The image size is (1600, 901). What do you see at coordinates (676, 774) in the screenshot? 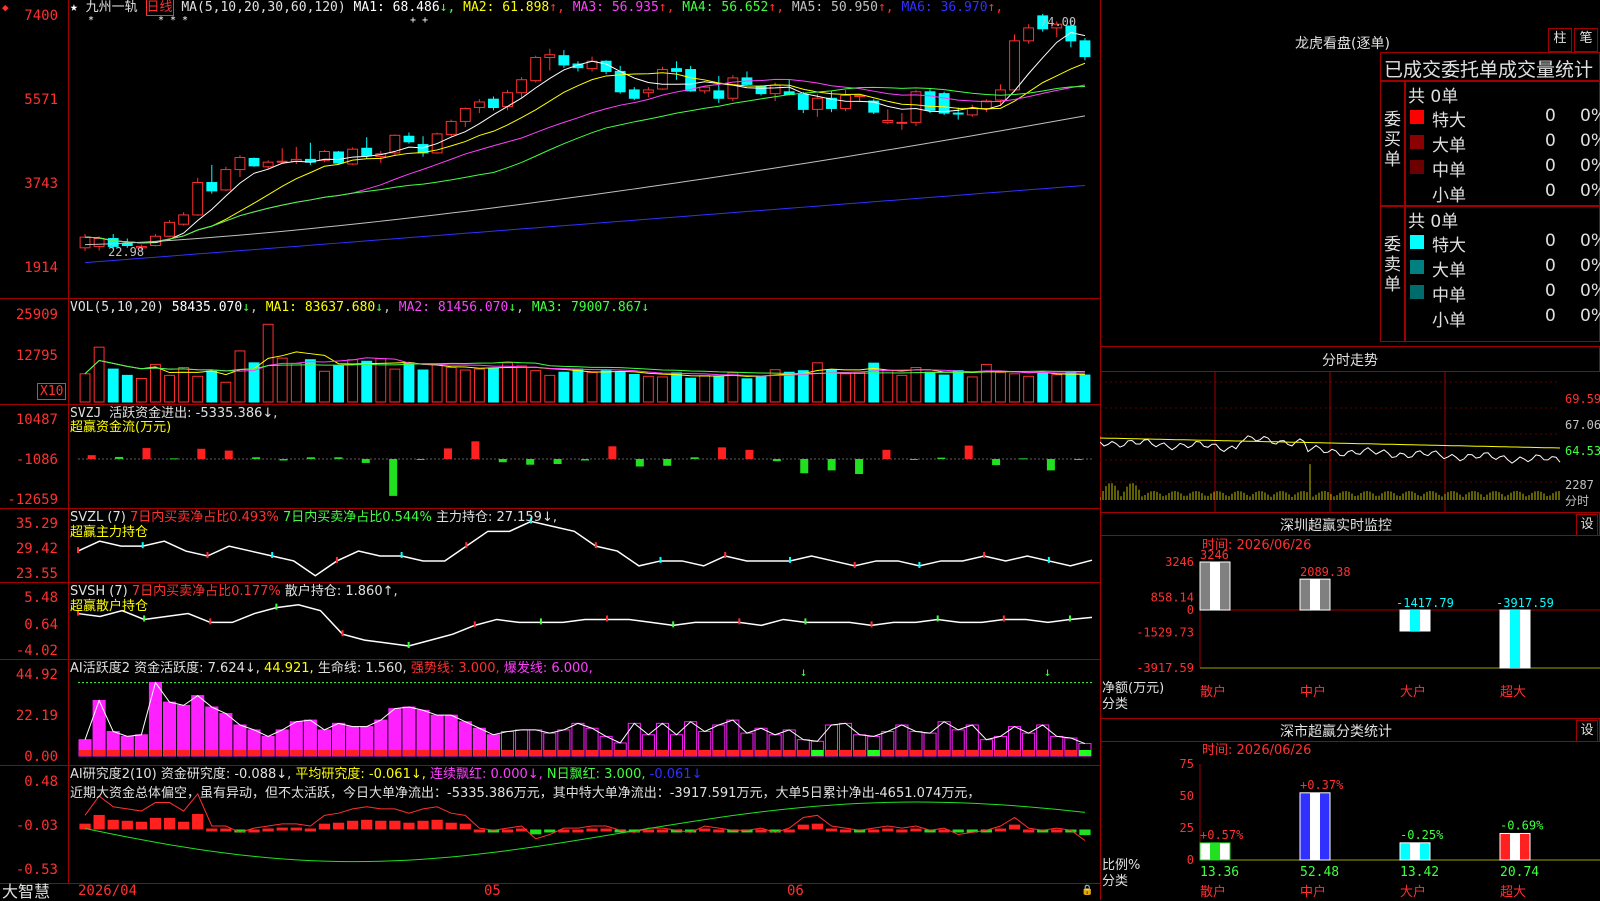
I see `ai2-e: -0.061↓` at bounding box center [676, 774].